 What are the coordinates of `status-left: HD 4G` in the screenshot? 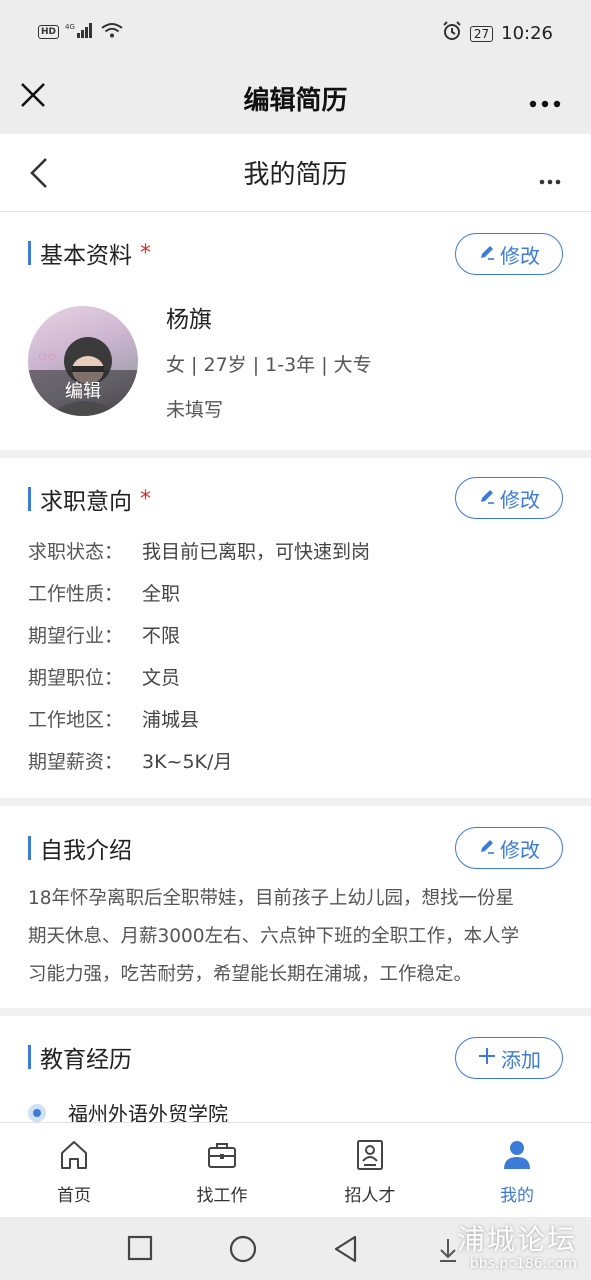 It's located at (80, 31).